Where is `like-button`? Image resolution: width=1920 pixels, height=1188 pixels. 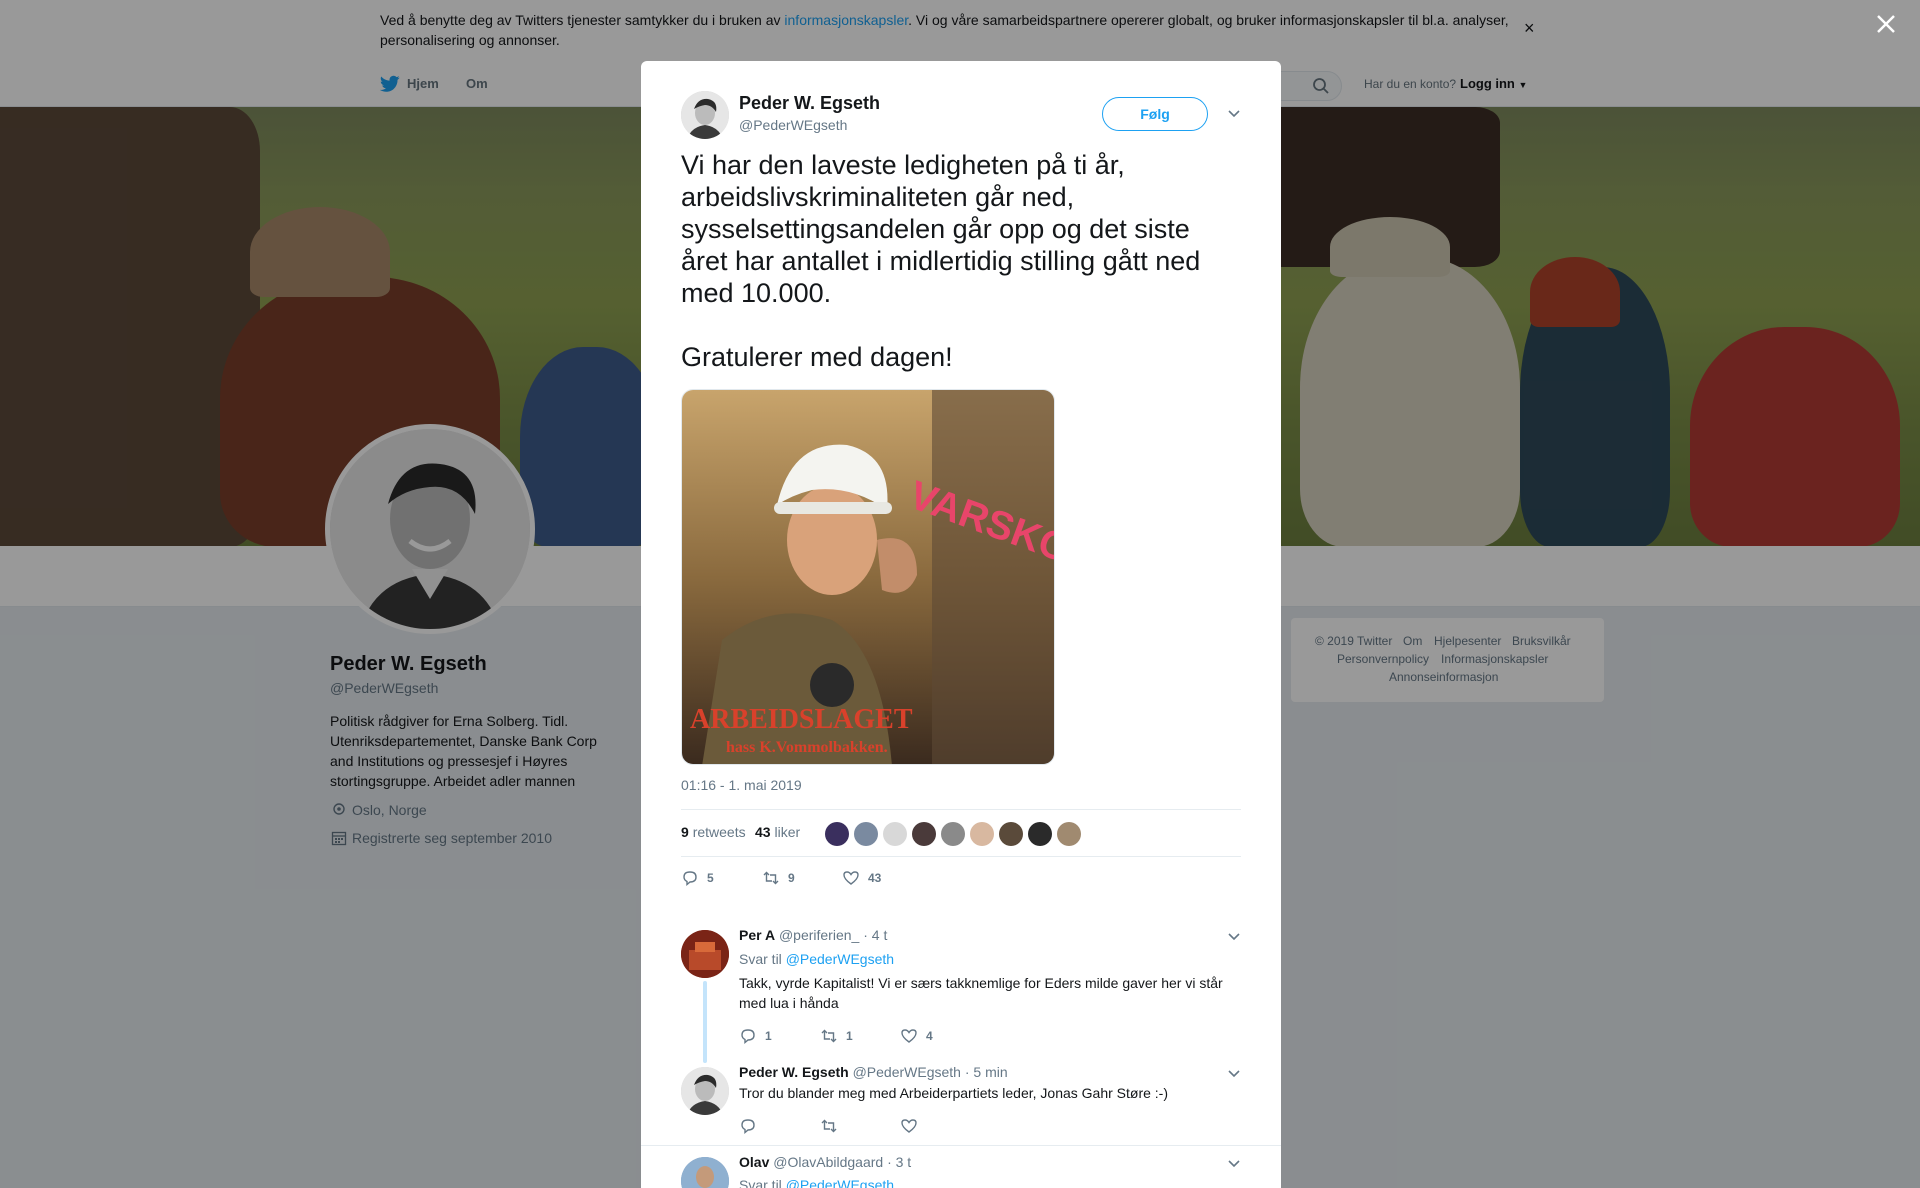 like-button is located at coordinates (913, 1126).